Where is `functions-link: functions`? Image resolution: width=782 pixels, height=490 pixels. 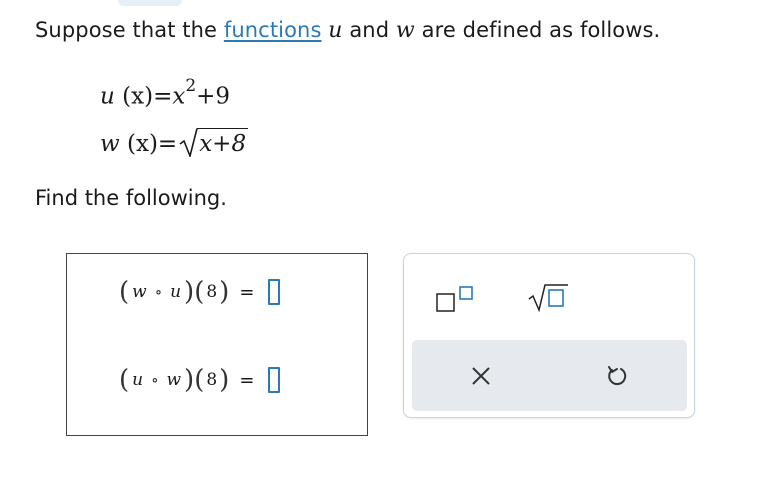
functions-link: functions is located at coordinates (273, 30).